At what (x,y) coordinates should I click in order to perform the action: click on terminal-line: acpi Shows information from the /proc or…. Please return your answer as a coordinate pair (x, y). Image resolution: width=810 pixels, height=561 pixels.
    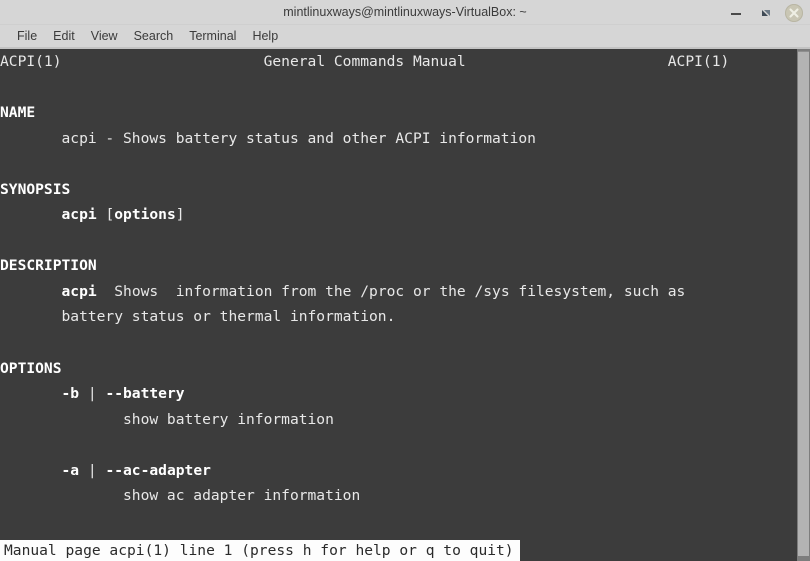
    Looking at the image, I should click on (364, 292).